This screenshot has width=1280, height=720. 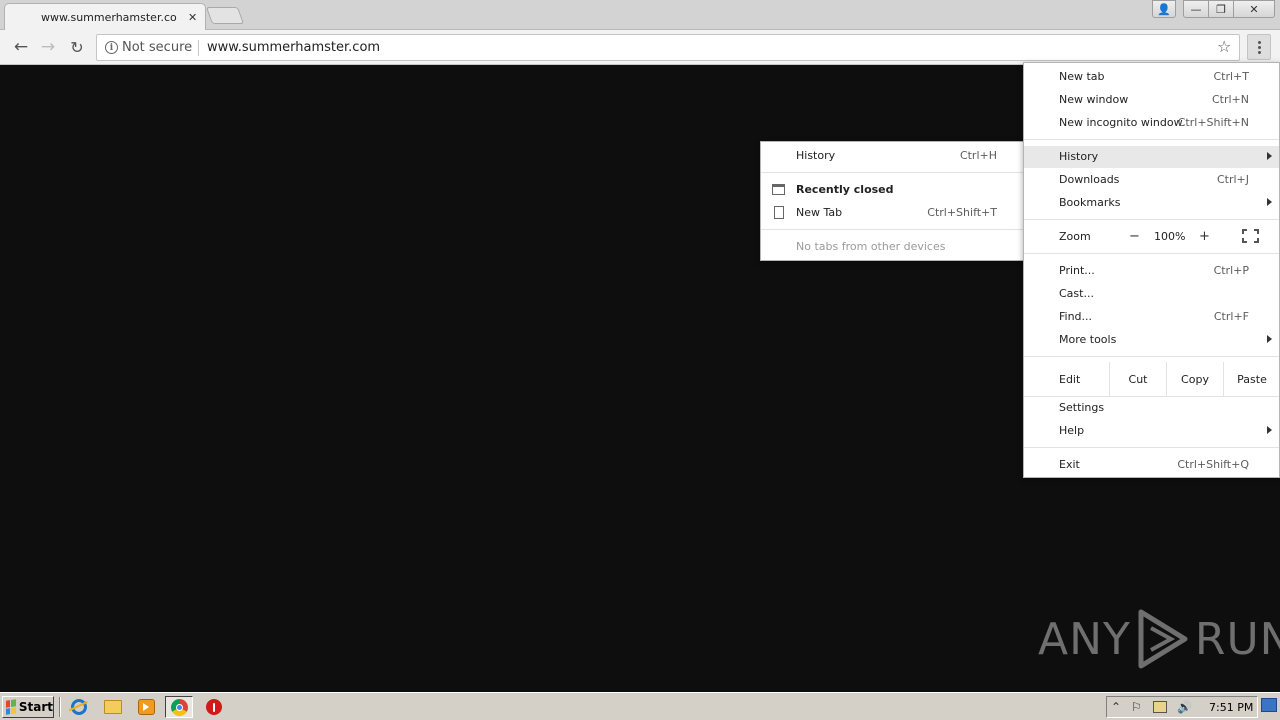 What do you see at coordinates (1164, 9) in the screenshot?
I see `user-profile-icon: 👤` at bounding box center [1164, 9].